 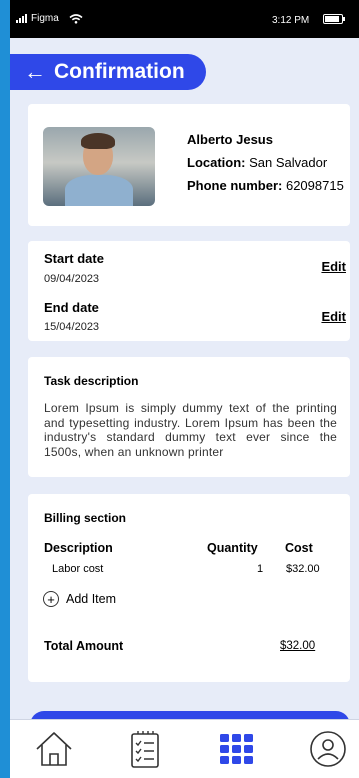 I want to click on avatar, so click(x=99, y=166).